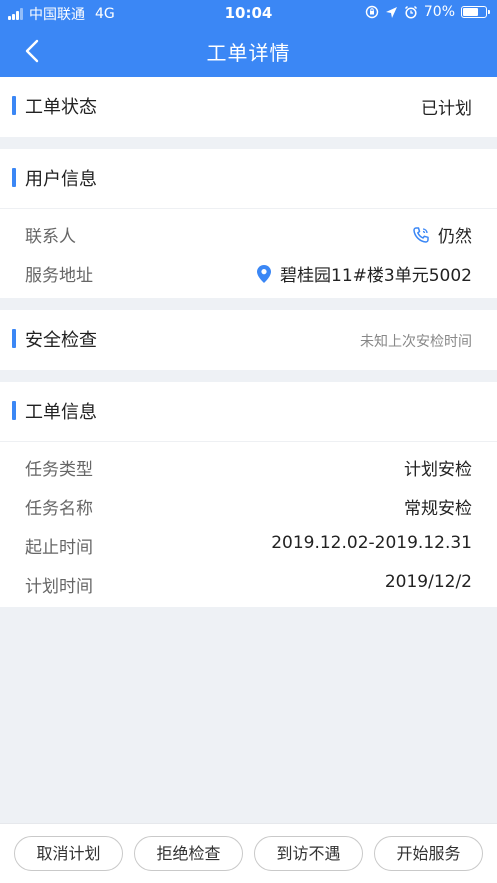  What do you see at coordinates (59, 276) in the screenshot?
I see `address-label: 服务地址` at bounding box center [59, 276].